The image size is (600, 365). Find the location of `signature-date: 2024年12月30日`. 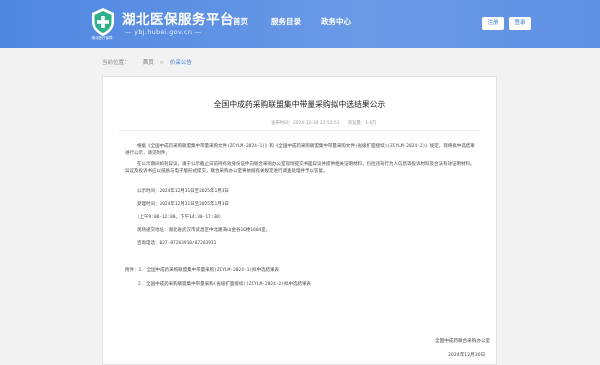

signature-date: 2024年12月30日 is located at coordinates (467, 355).